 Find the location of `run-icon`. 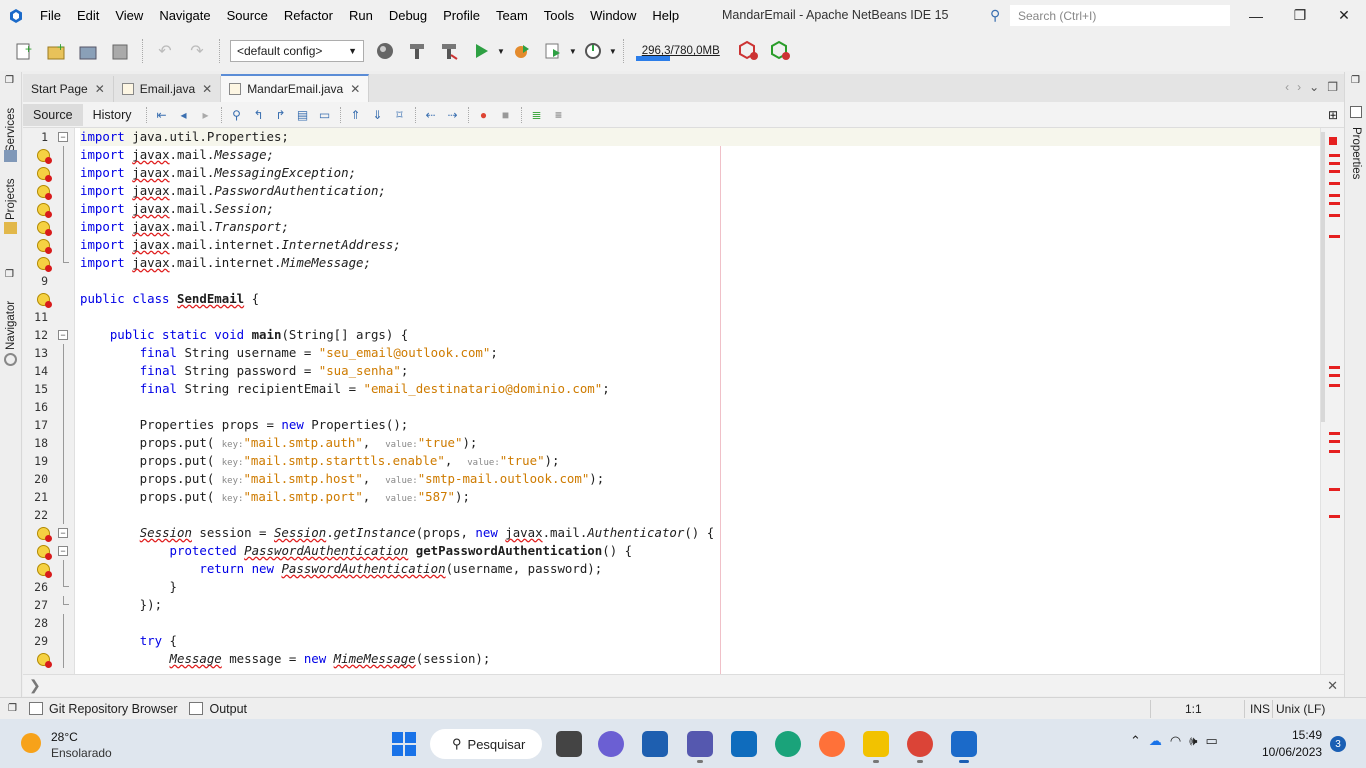

run-icon is located at coordinates (481, 51).